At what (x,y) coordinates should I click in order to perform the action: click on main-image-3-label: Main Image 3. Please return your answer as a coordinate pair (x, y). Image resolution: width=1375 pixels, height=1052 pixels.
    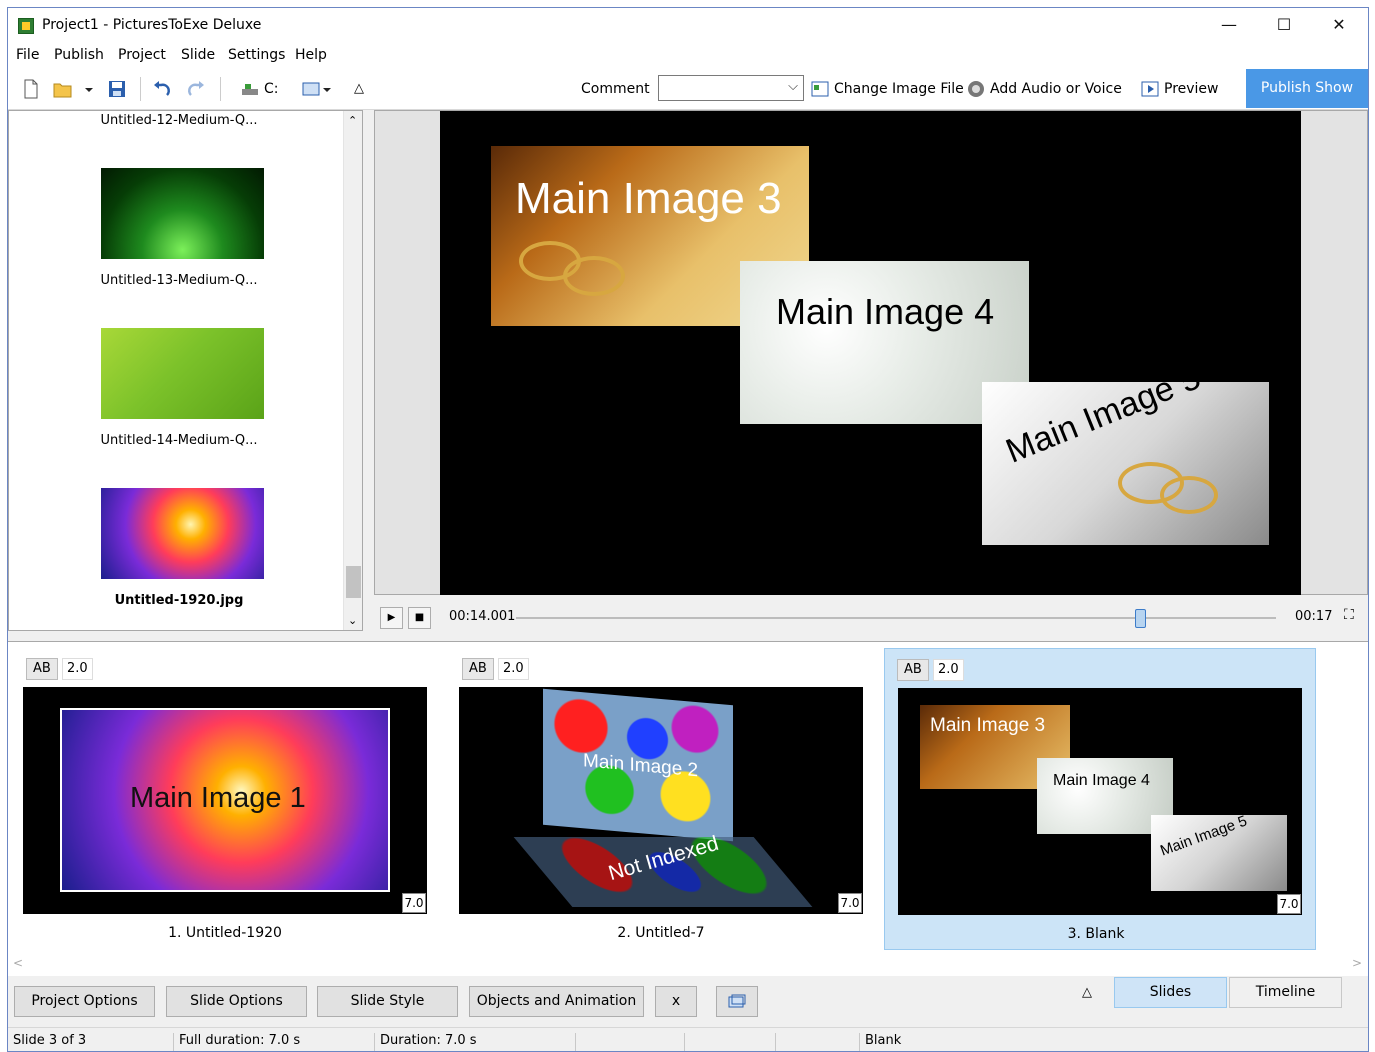
    Looking at the image, I should click on (648, 198).